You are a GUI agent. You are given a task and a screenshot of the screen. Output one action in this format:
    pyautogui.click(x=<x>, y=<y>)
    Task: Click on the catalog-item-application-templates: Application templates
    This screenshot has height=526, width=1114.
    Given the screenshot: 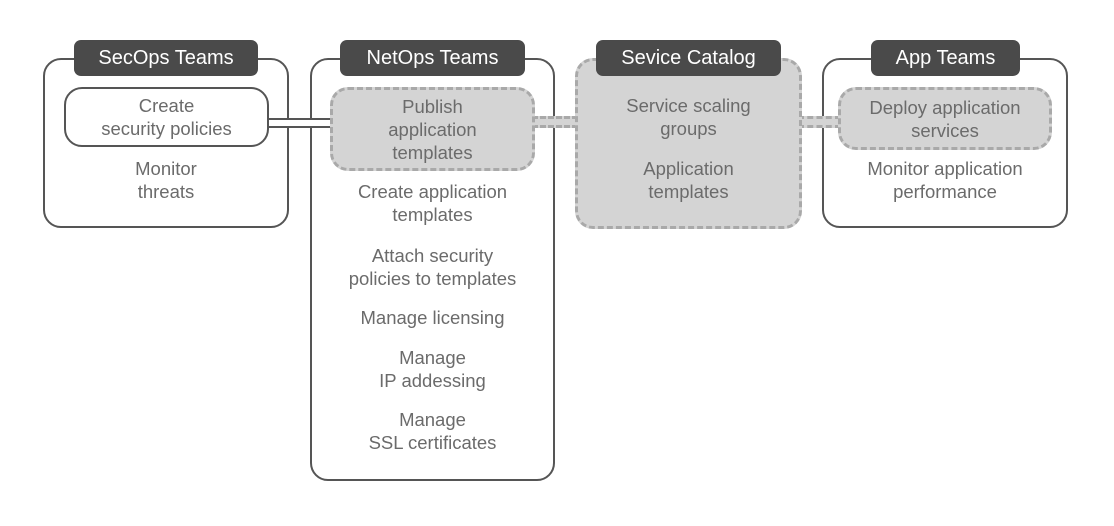 What is the action you would take?
    pyautogui.click(x=688, y=180)
    